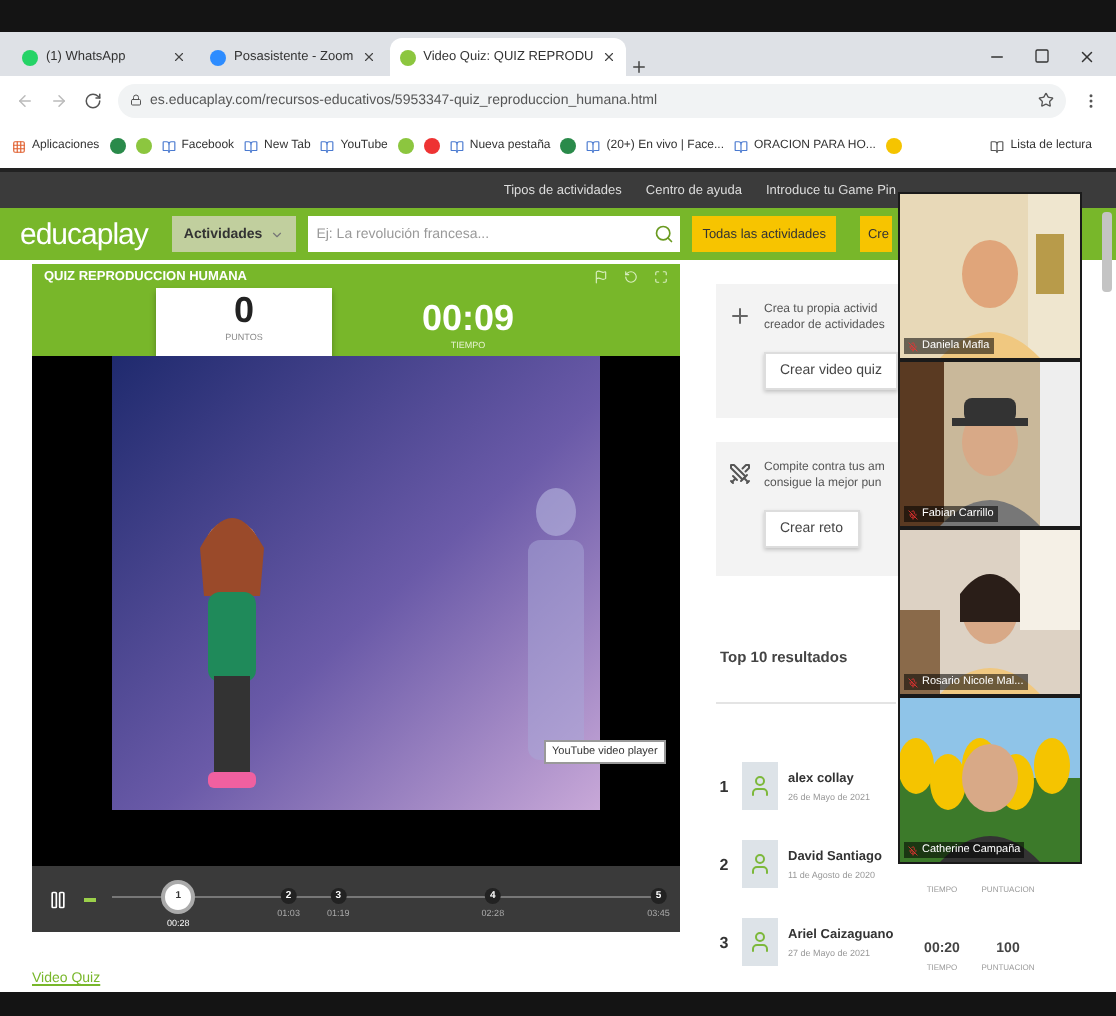 Image resolution: width=1116 pixels, height=1016 pixels. What do you see at coordinates (740, 474) in the screenshot?
I see `swords-icon` at bounding box center [740, 474].